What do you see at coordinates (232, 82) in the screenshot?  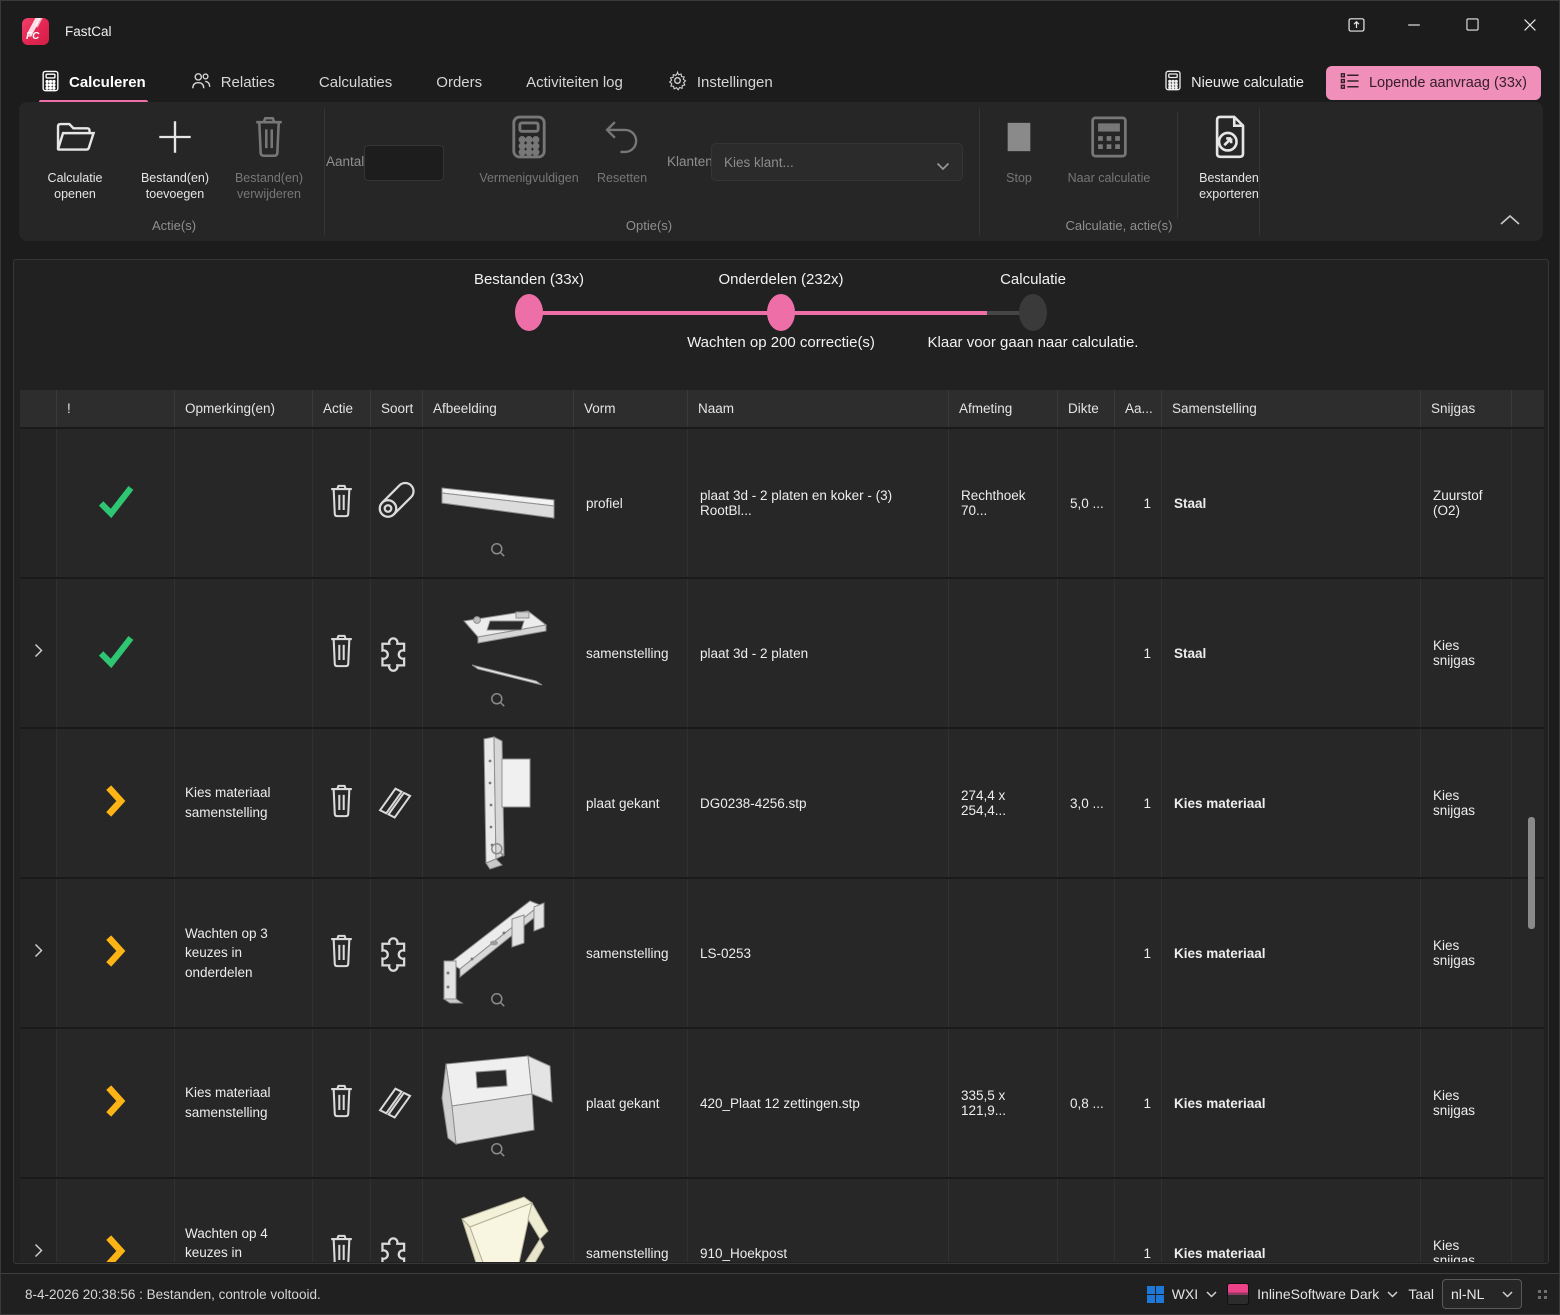 I see `tab-relaties: Relaties` at bounding box center [232, 82].